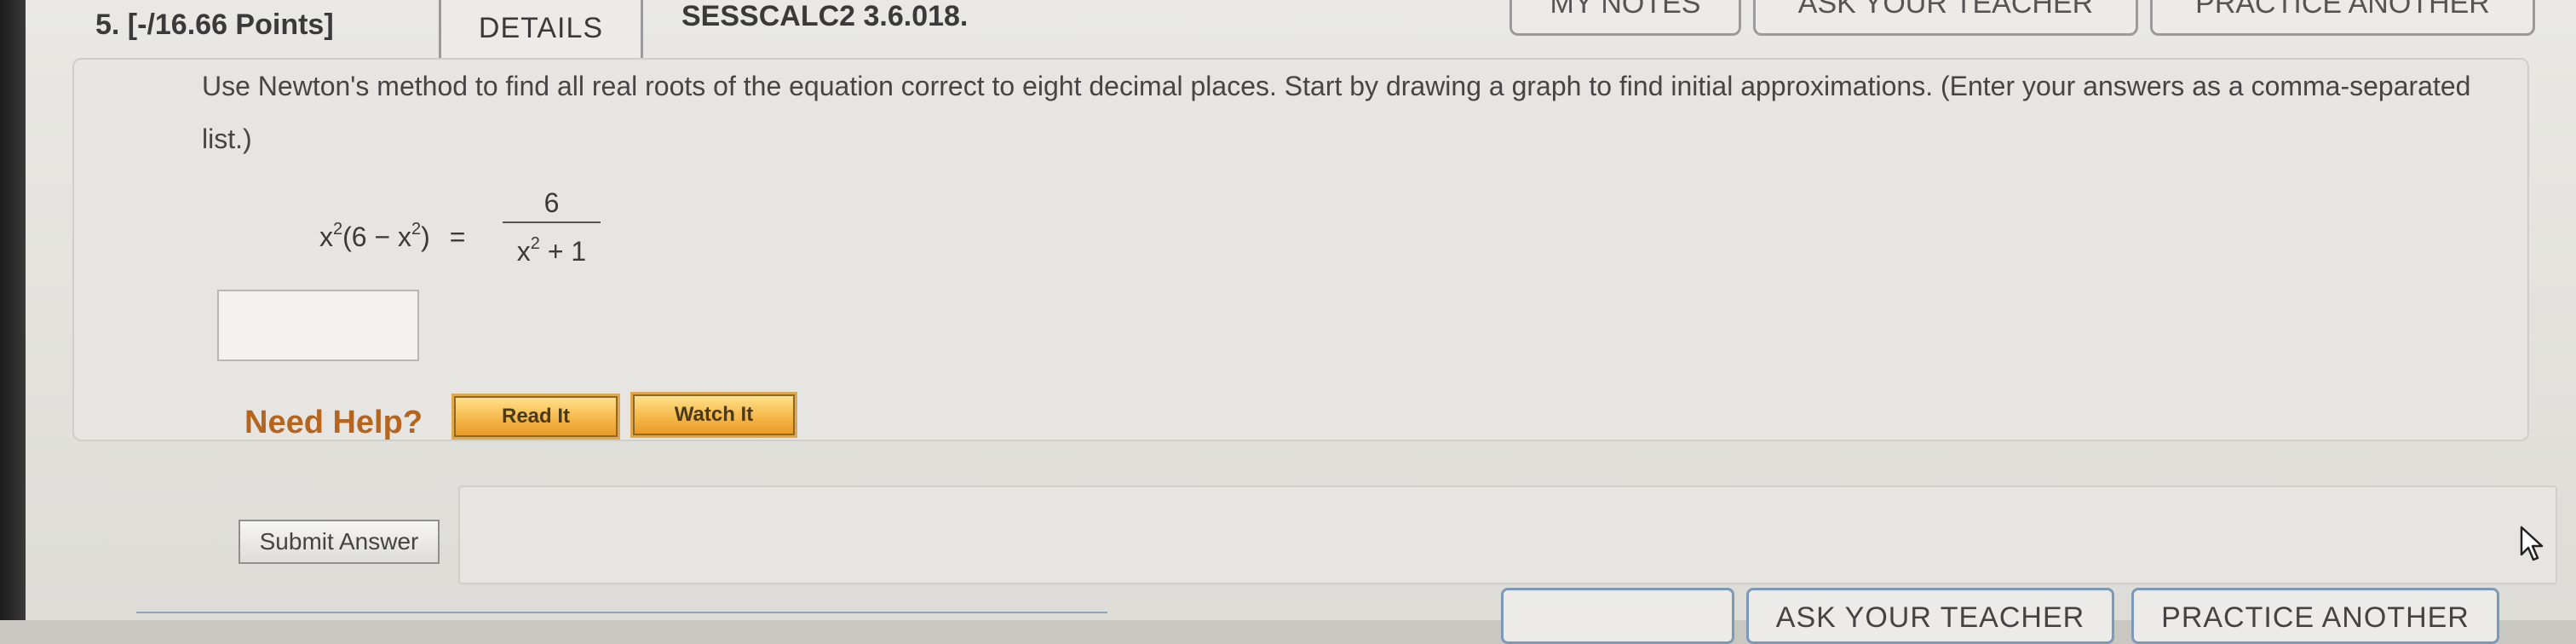 This screenshot has width=2576, height=644. What do you see at coordinates (340, 542) in the screenshot?
I see `submit-answer-button: Submit Answer` at bounding box center [340, 542].